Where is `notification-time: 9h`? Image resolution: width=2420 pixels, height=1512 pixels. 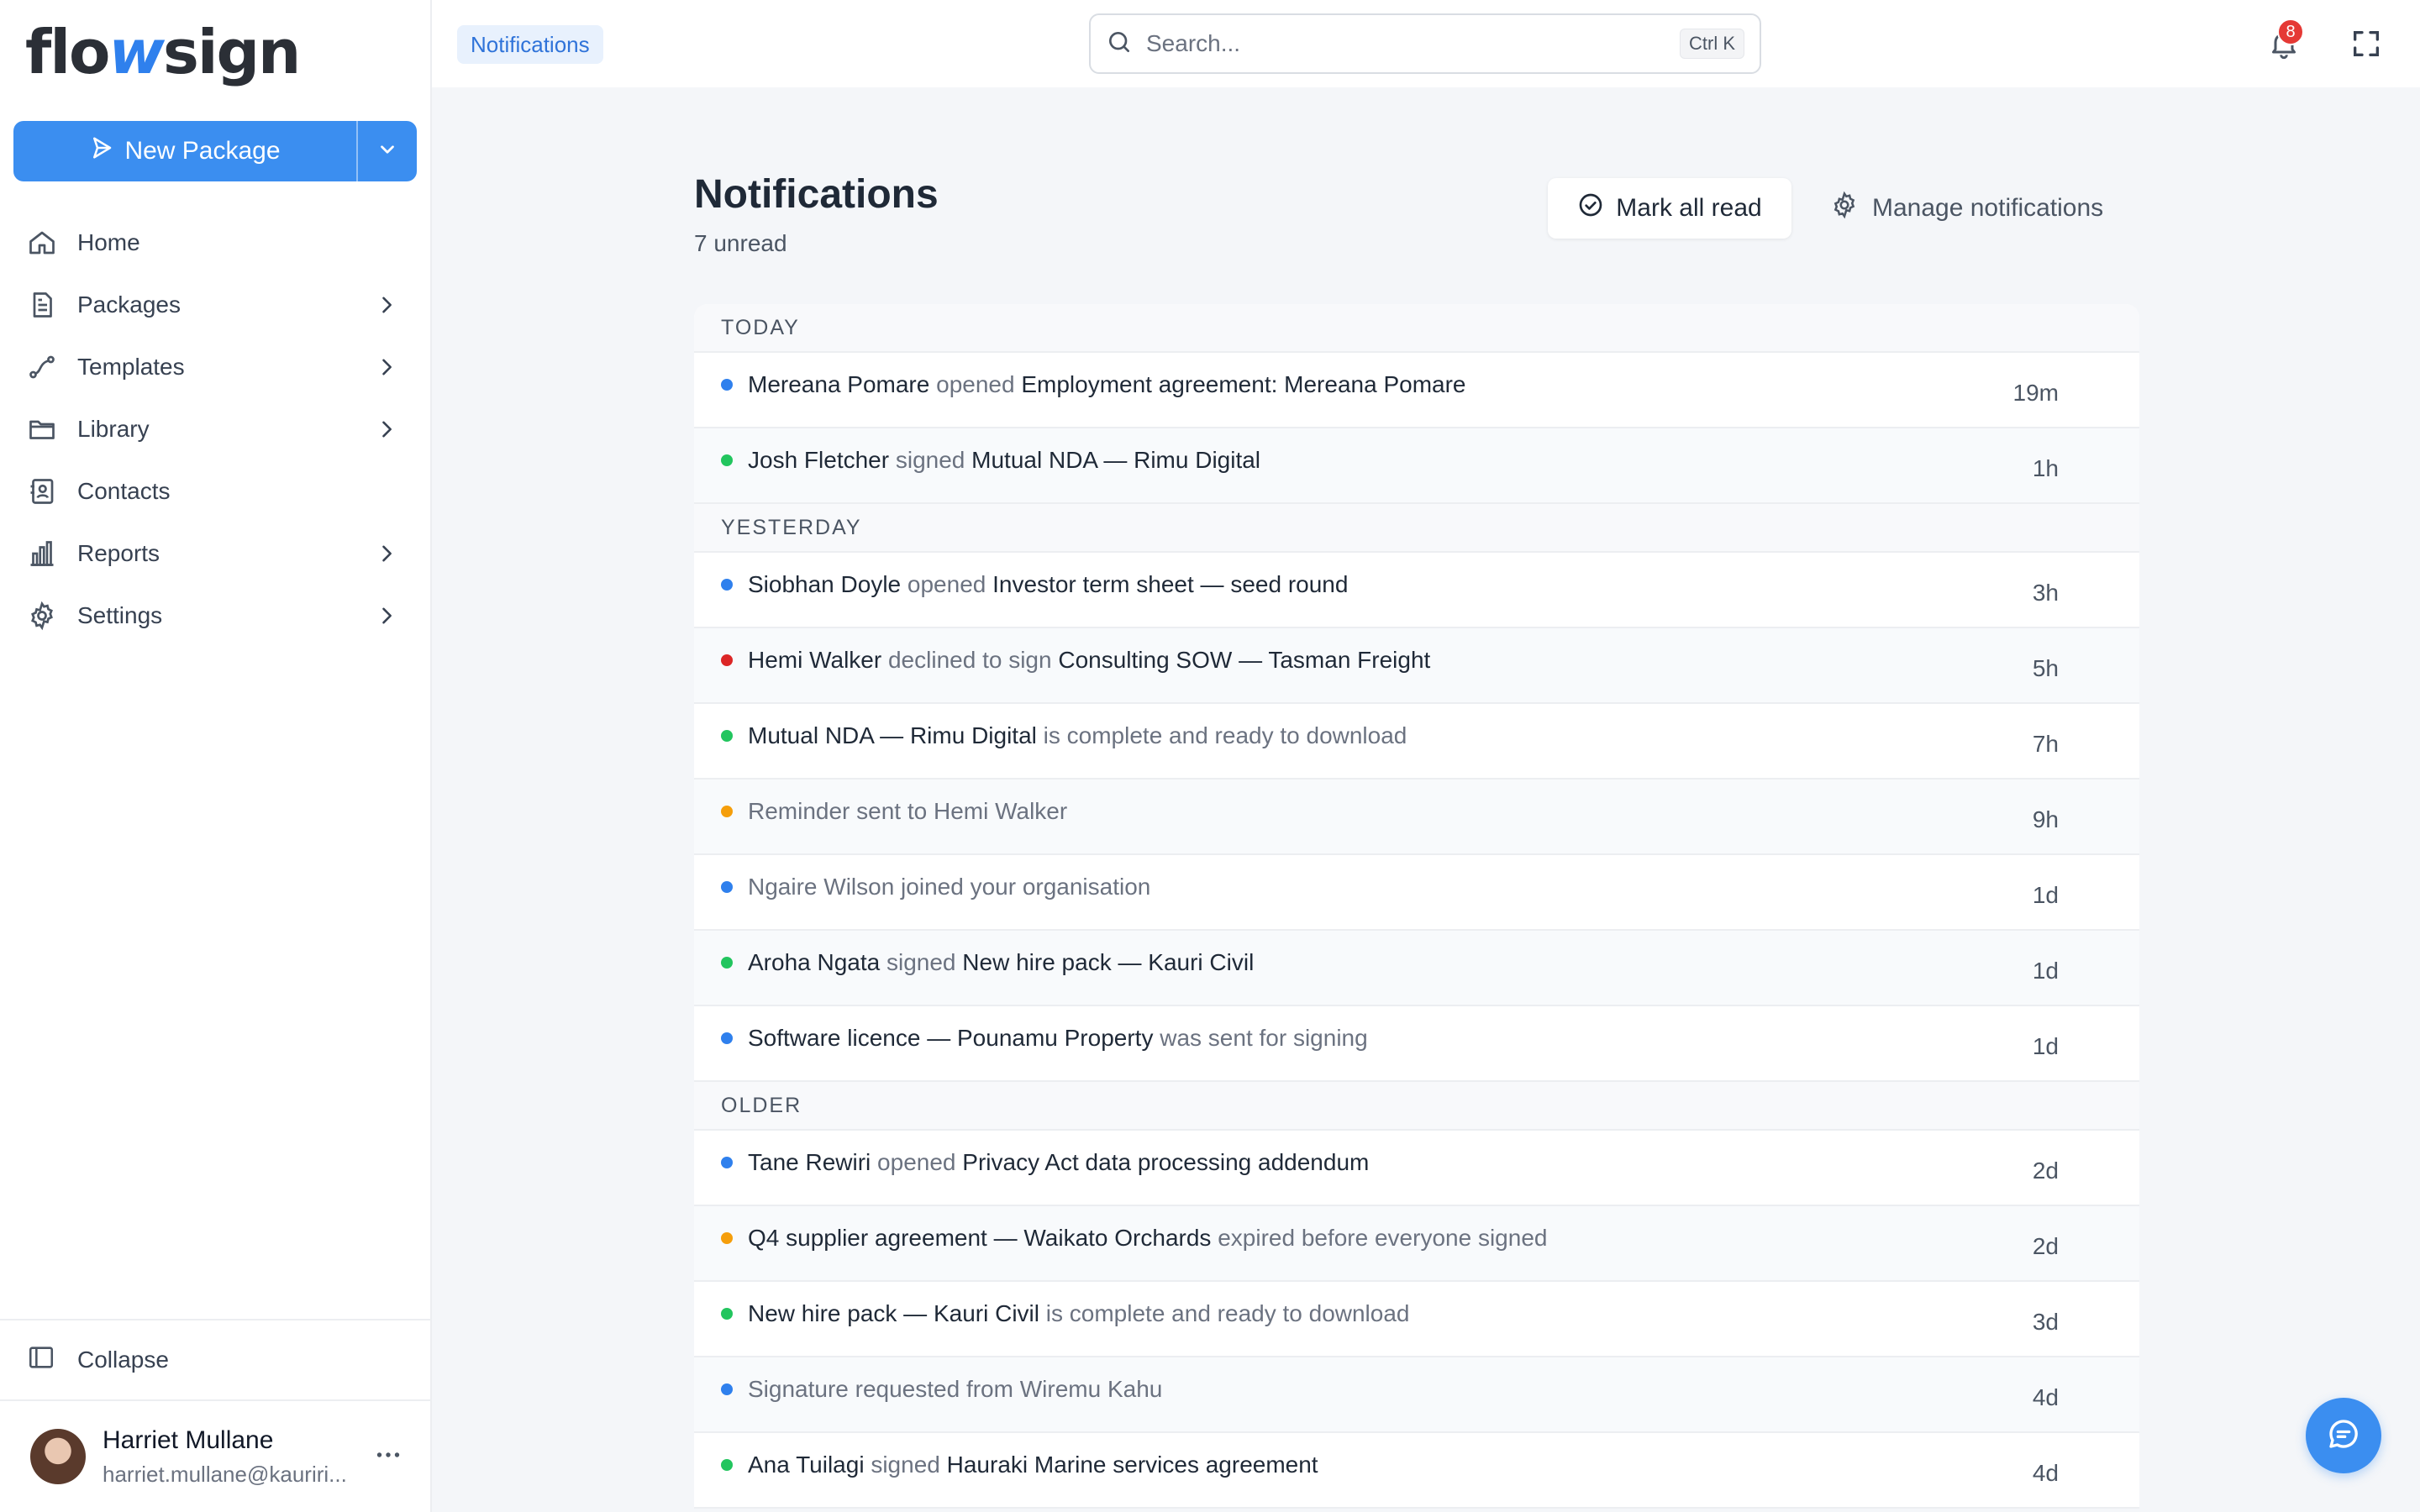
notification-time: 9h is located at coordinates (2045, 819).